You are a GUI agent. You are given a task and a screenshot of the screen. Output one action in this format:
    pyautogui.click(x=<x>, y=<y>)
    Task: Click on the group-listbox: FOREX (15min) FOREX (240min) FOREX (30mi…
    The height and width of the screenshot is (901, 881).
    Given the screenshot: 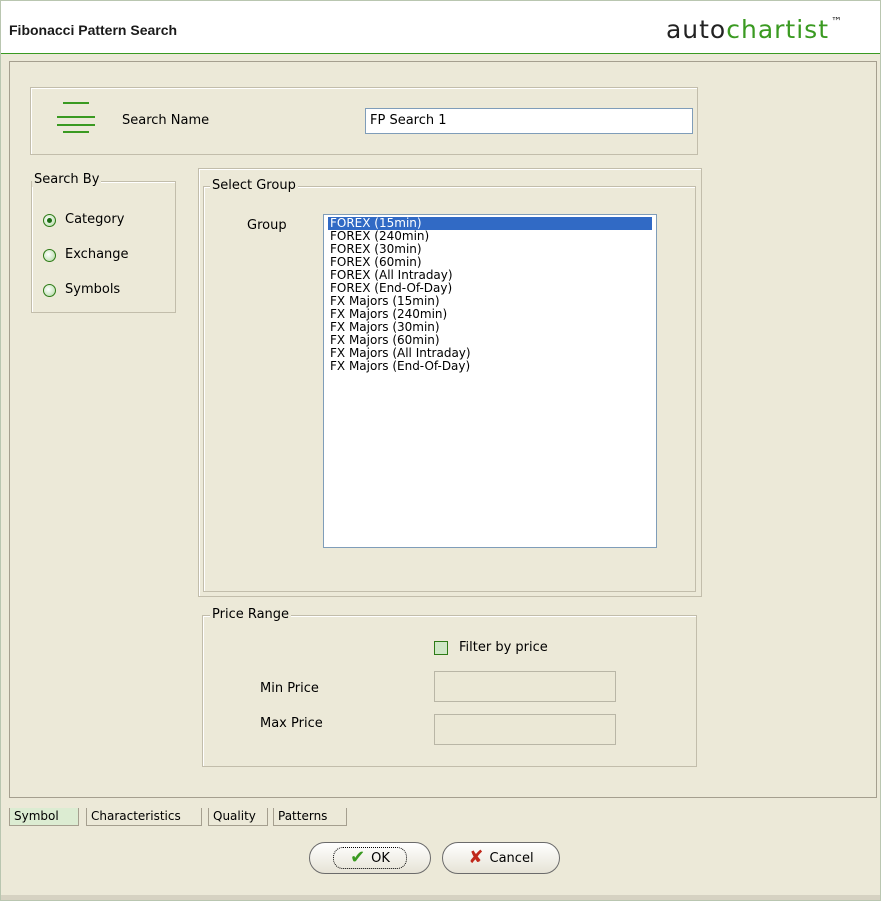 What is the action you would take?
    pyautogui.click(x=490, y=381)
    